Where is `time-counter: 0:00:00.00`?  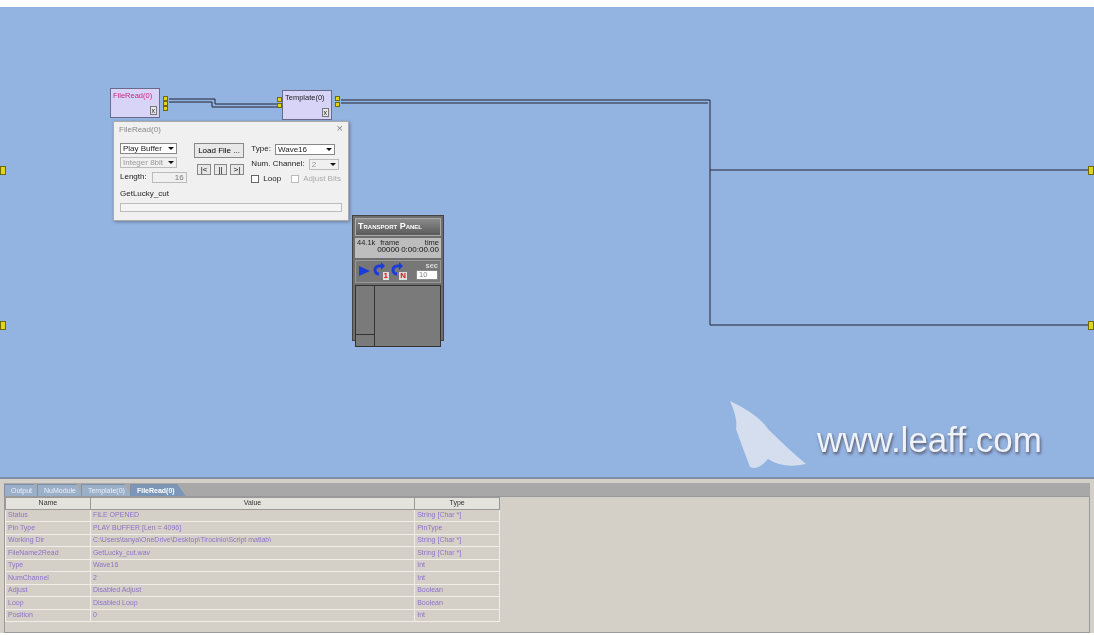
time-counter: 0:00:00.00 is located at coordinates (420, 249).